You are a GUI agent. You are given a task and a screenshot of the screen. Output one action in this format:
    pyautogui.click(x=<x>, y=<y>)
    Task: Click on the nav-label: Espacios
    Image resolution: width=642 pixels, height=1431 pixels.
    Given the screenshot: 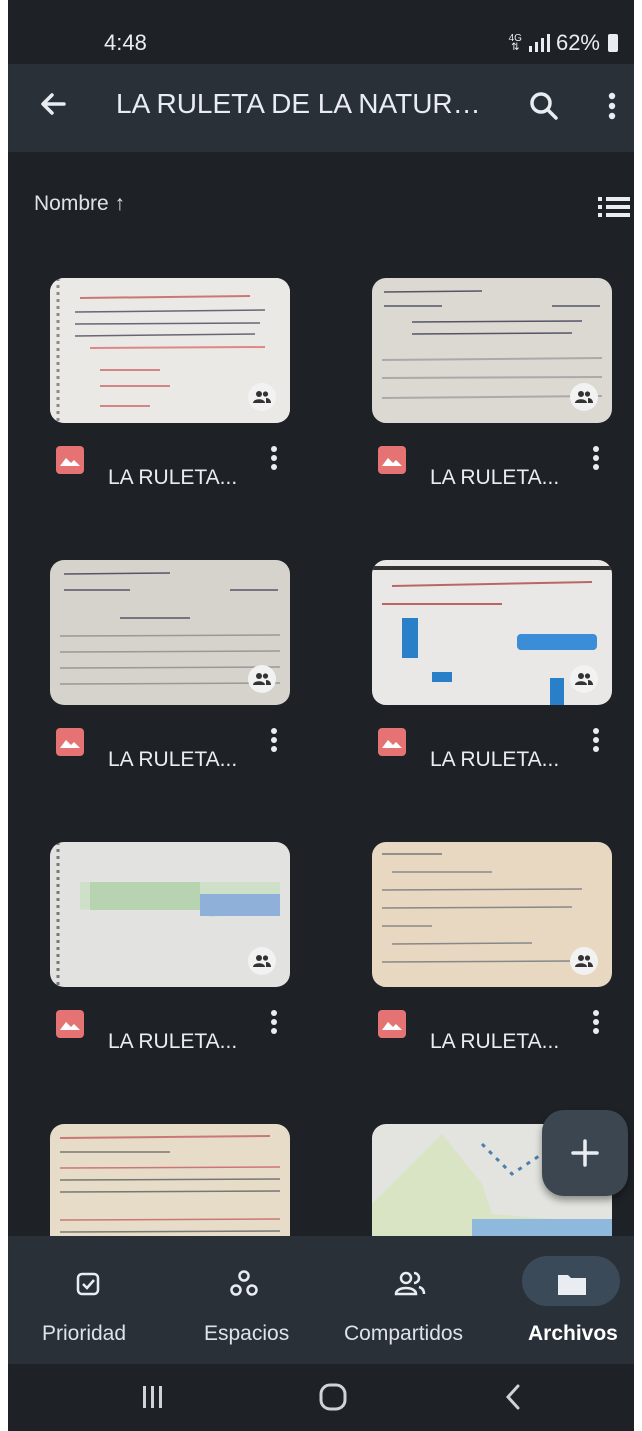 What is the action you would take?
    pyautogui.click(x=247, y=1333)
    